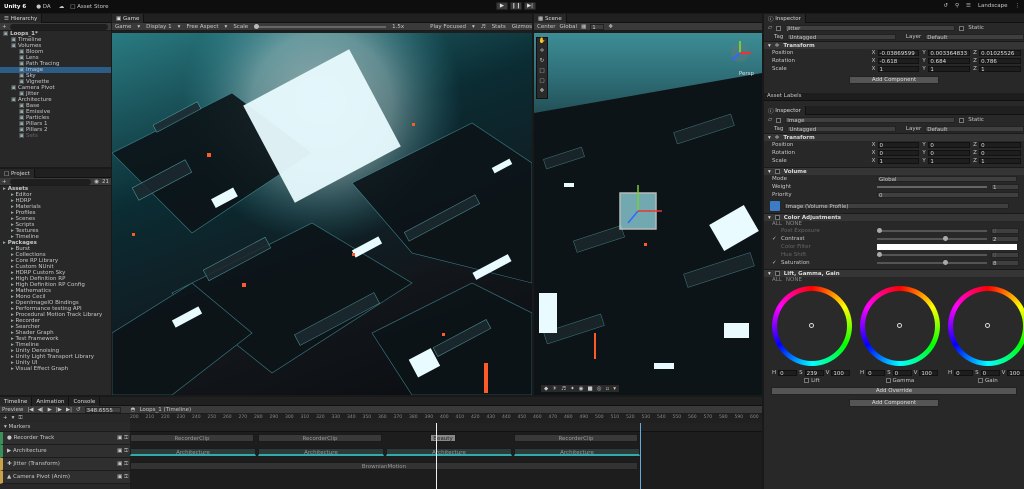  What do you see at coordinates (51, 401) in the screenshot?
I see `tab-animation: Animation` at bounding box center [51, 401].